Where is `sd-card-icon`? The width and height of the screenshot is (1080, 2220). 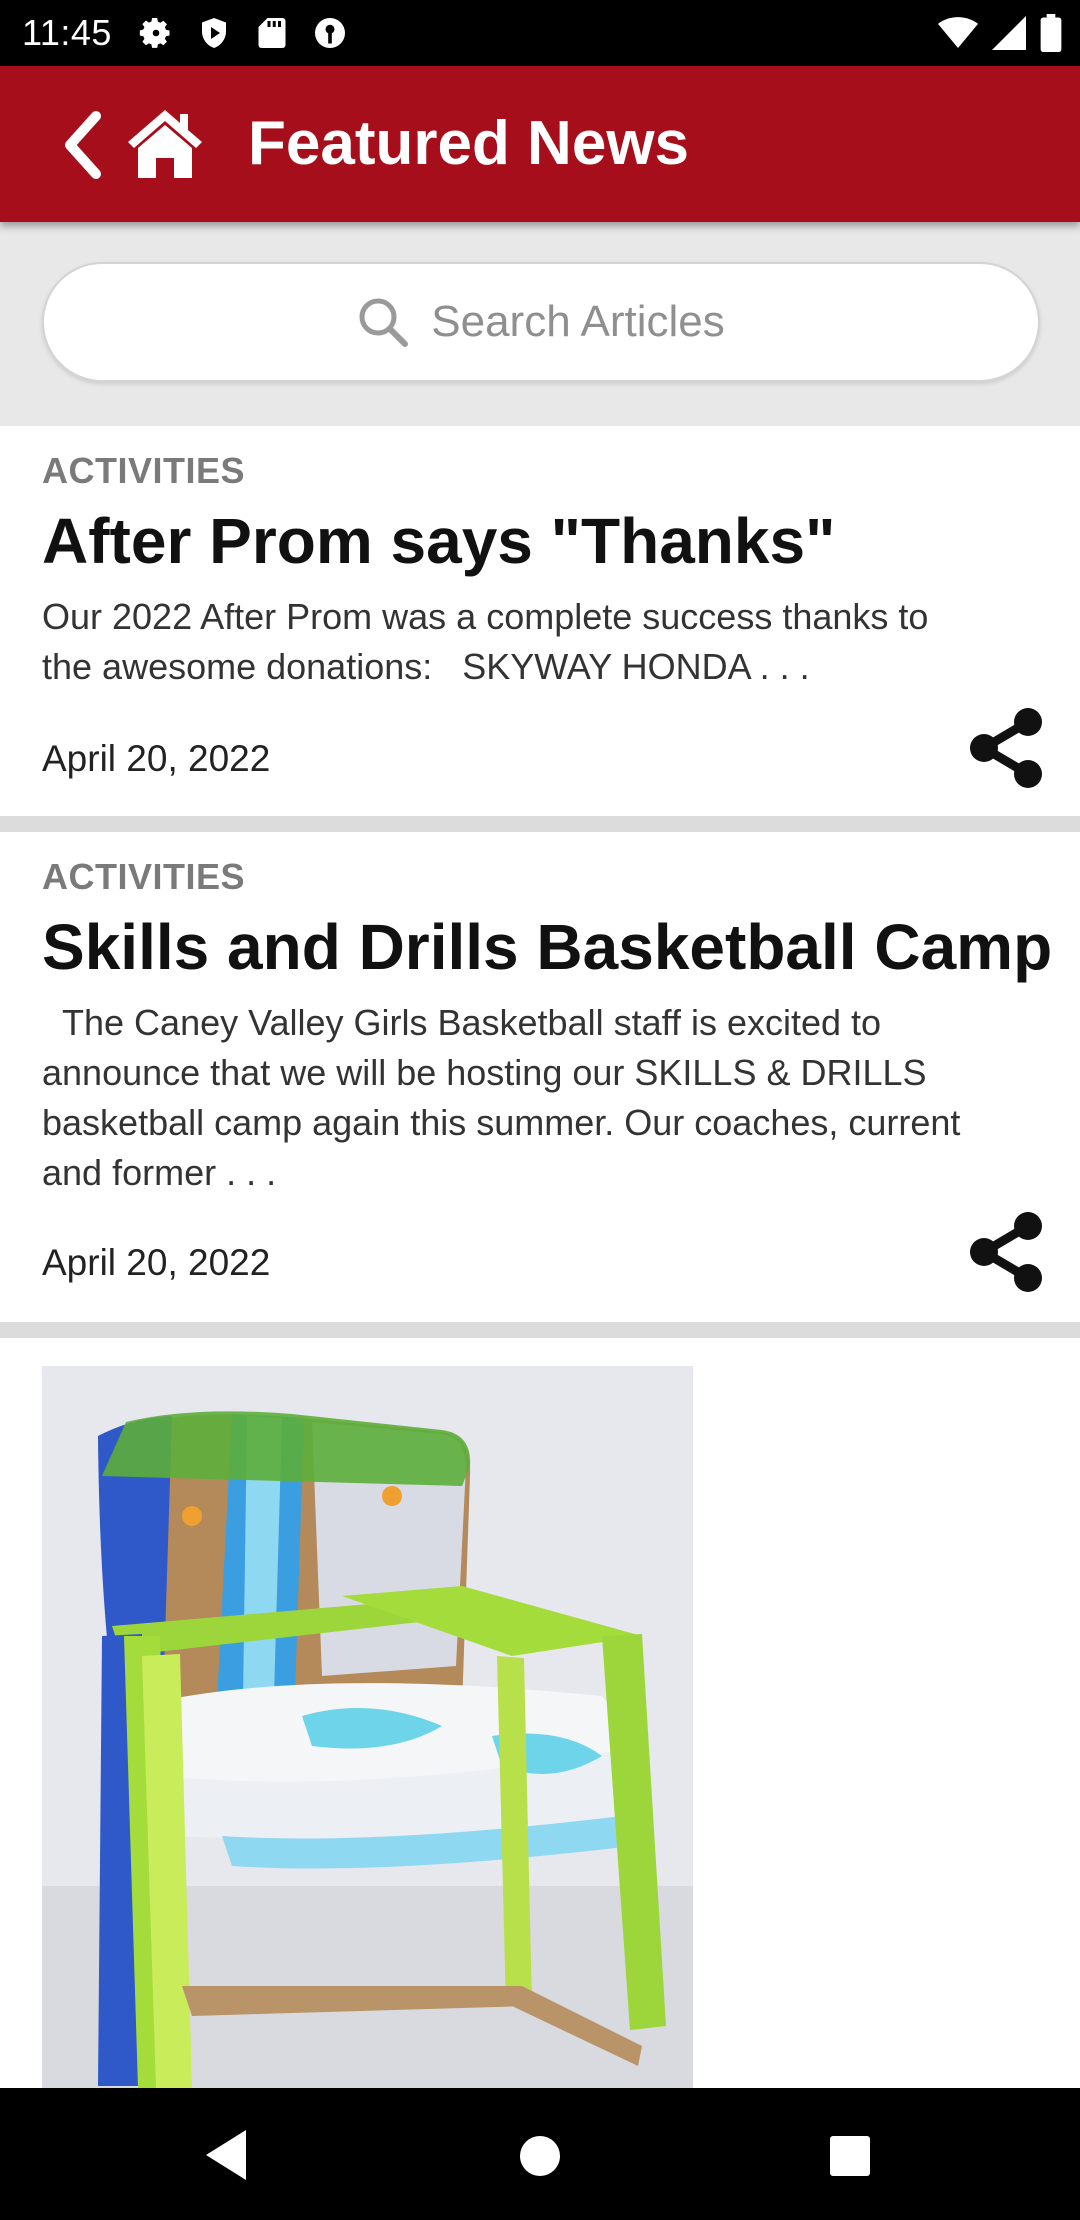 sd-card-icon is located at coordinates (272, 33).